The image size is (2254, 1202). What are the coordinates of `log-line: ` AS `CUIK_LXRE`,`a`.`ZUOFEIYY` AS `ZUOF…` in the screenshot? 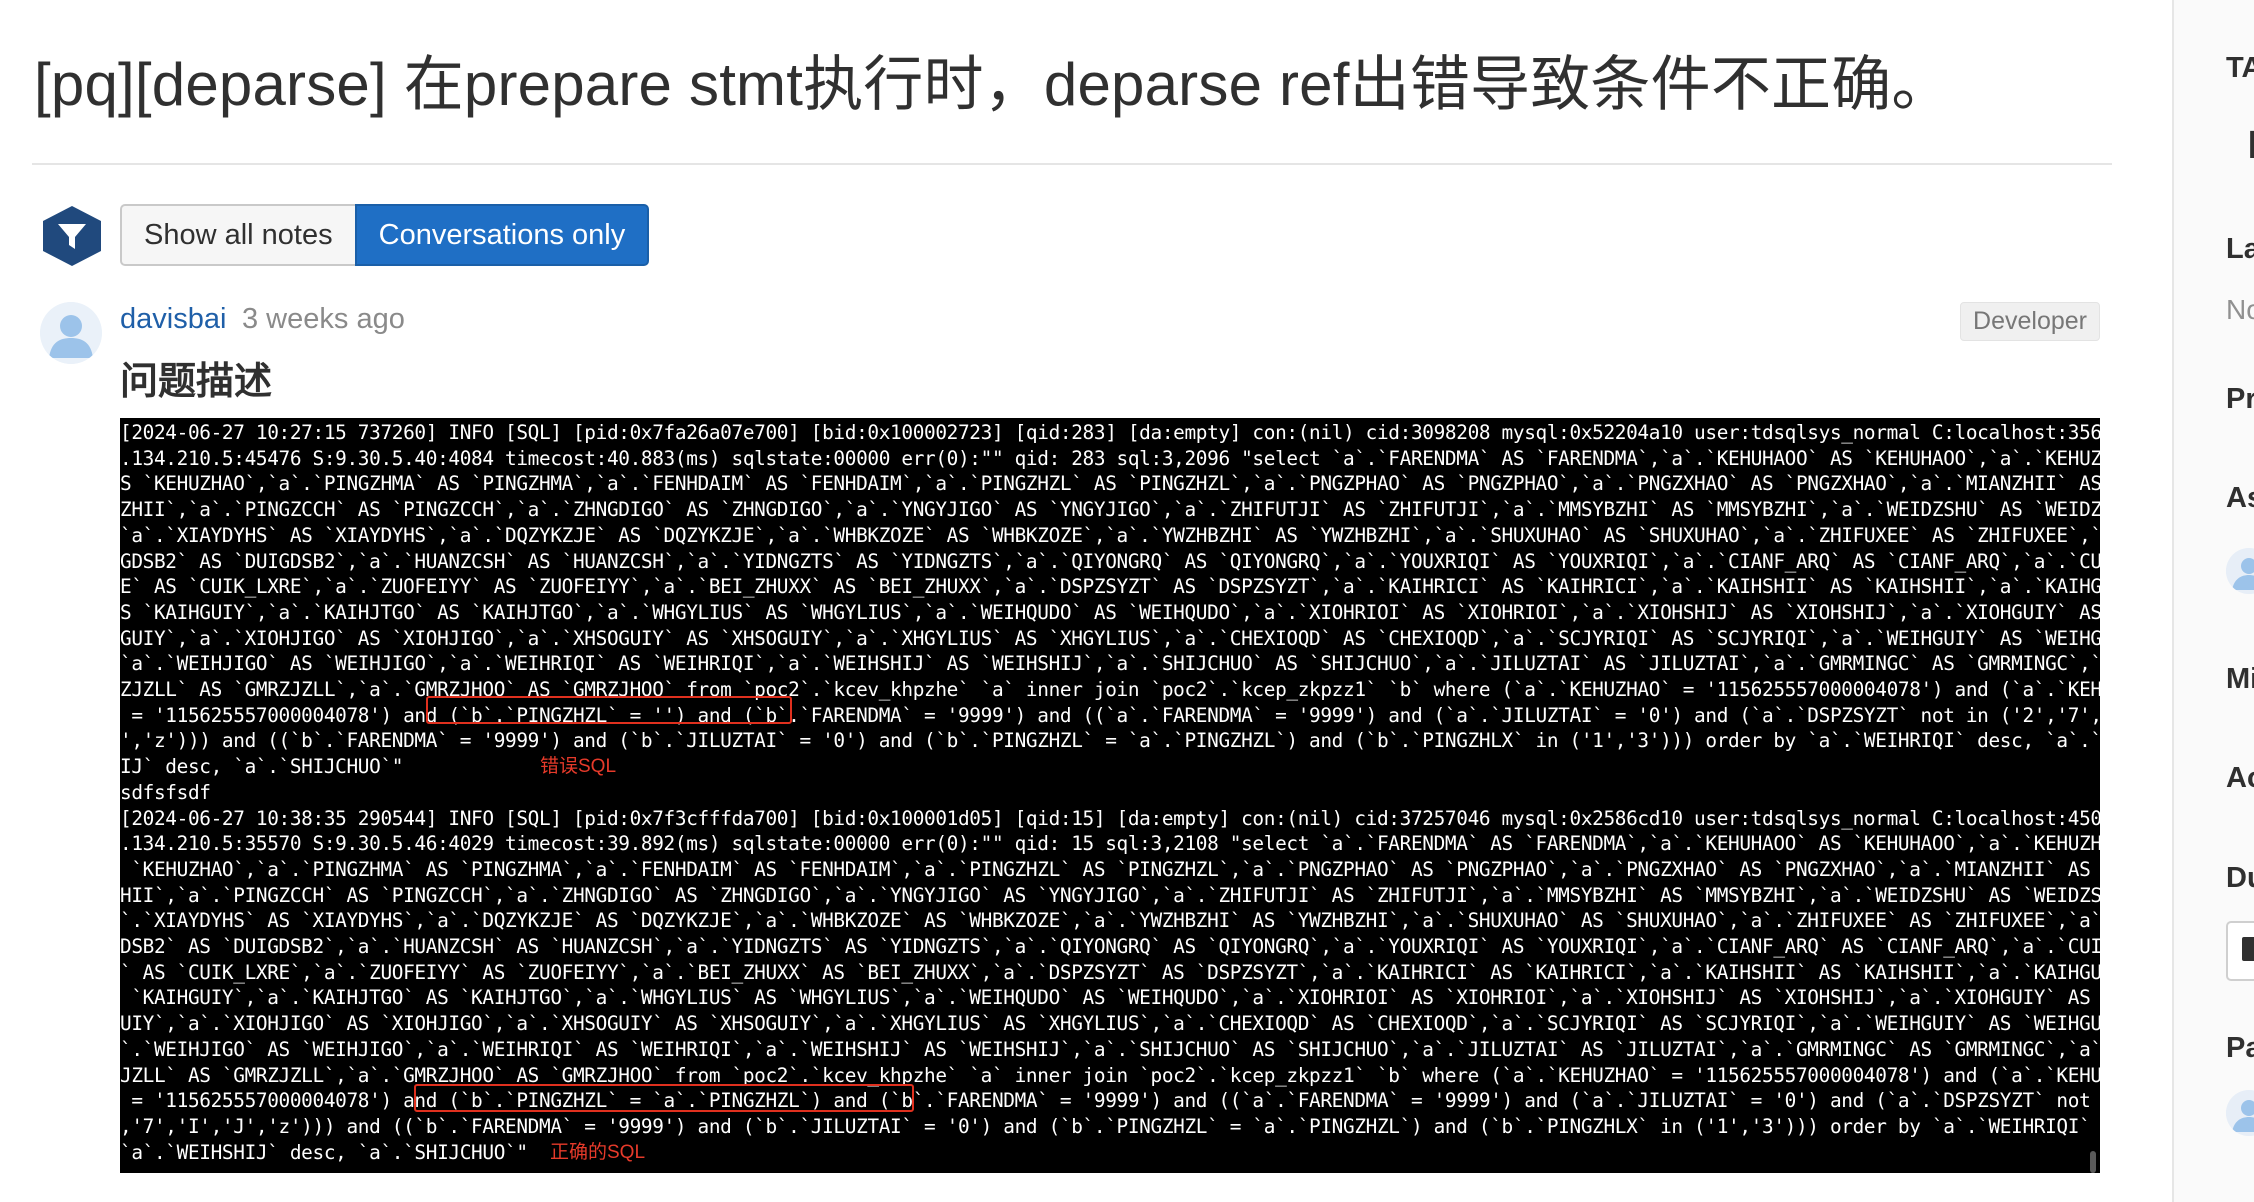 It's located at (1110, 972).